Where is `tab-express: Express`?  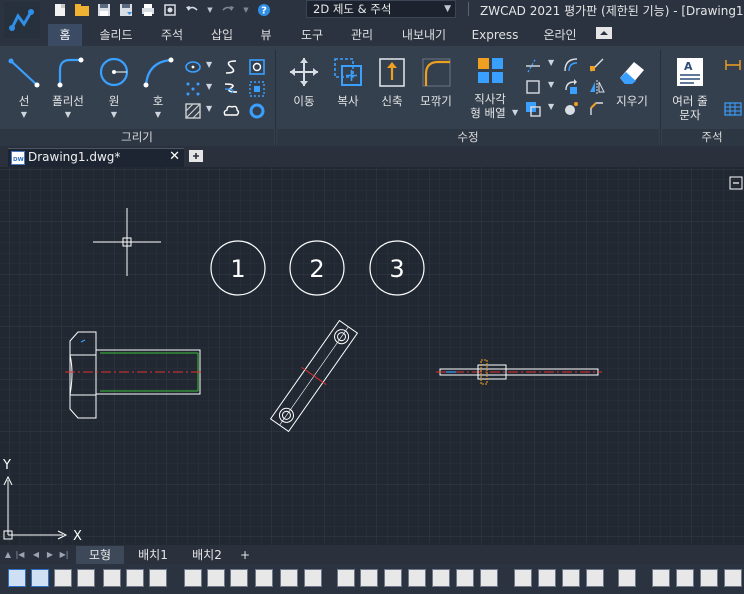 tab-express: Express is located at coordinates (495, 35).